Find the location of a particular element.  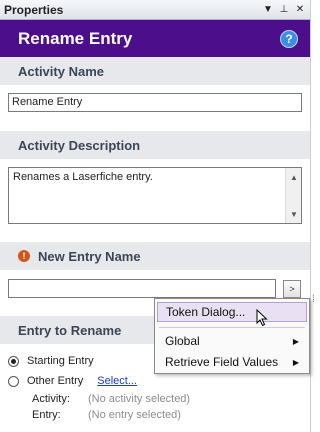

starting-entry-label: Starting Entry is located at coordinates (60, 361).